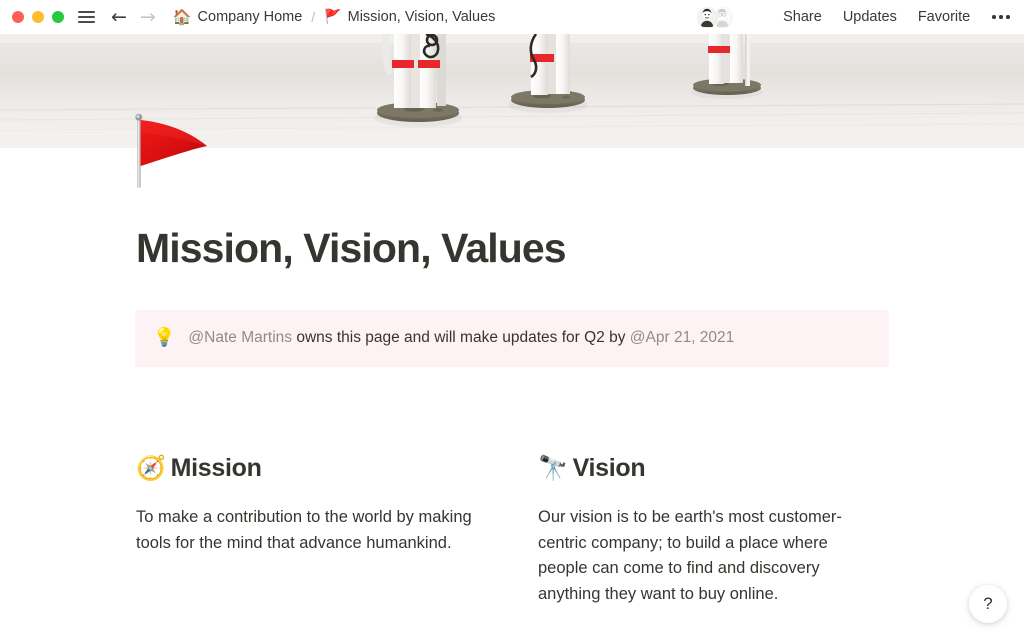 The height and width of the screenshot is (640, 1024). I want to click on titlebar-actions: Share Updates Favorite, so click(853, 17).